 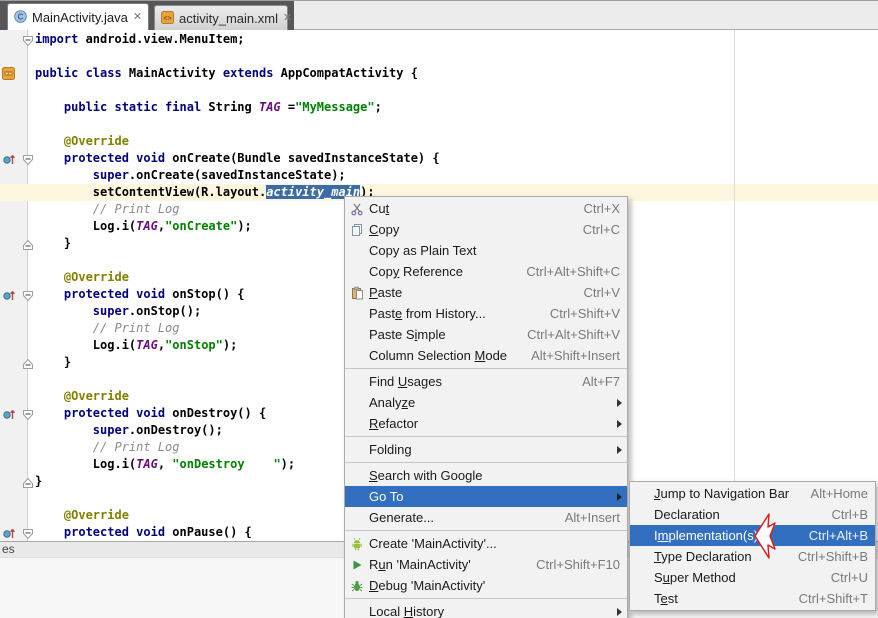 What do you see at coordinates (573, 271) in the screenshot?
I see `menu-item-shortcut: Ctrl+Alt+Shift+C` at bounding box center [573, 271].